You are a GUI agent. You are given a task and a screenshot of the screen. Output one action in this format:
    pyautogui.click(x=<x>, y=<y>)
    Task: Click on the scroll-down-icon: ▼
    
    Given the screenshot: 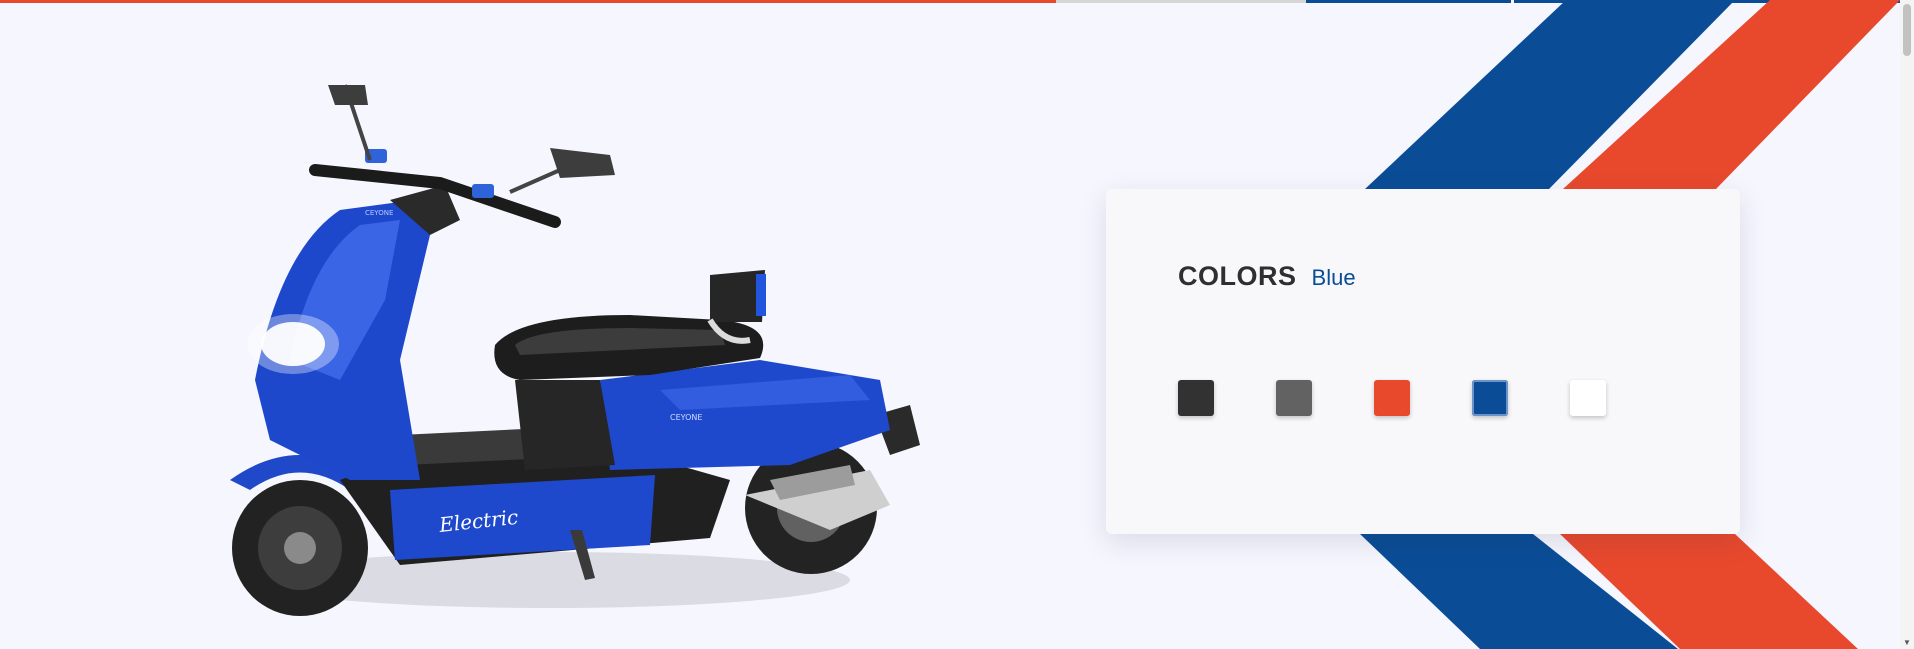 What is the action you would take?
    pyautogui.click(x=1907, y=643)
    